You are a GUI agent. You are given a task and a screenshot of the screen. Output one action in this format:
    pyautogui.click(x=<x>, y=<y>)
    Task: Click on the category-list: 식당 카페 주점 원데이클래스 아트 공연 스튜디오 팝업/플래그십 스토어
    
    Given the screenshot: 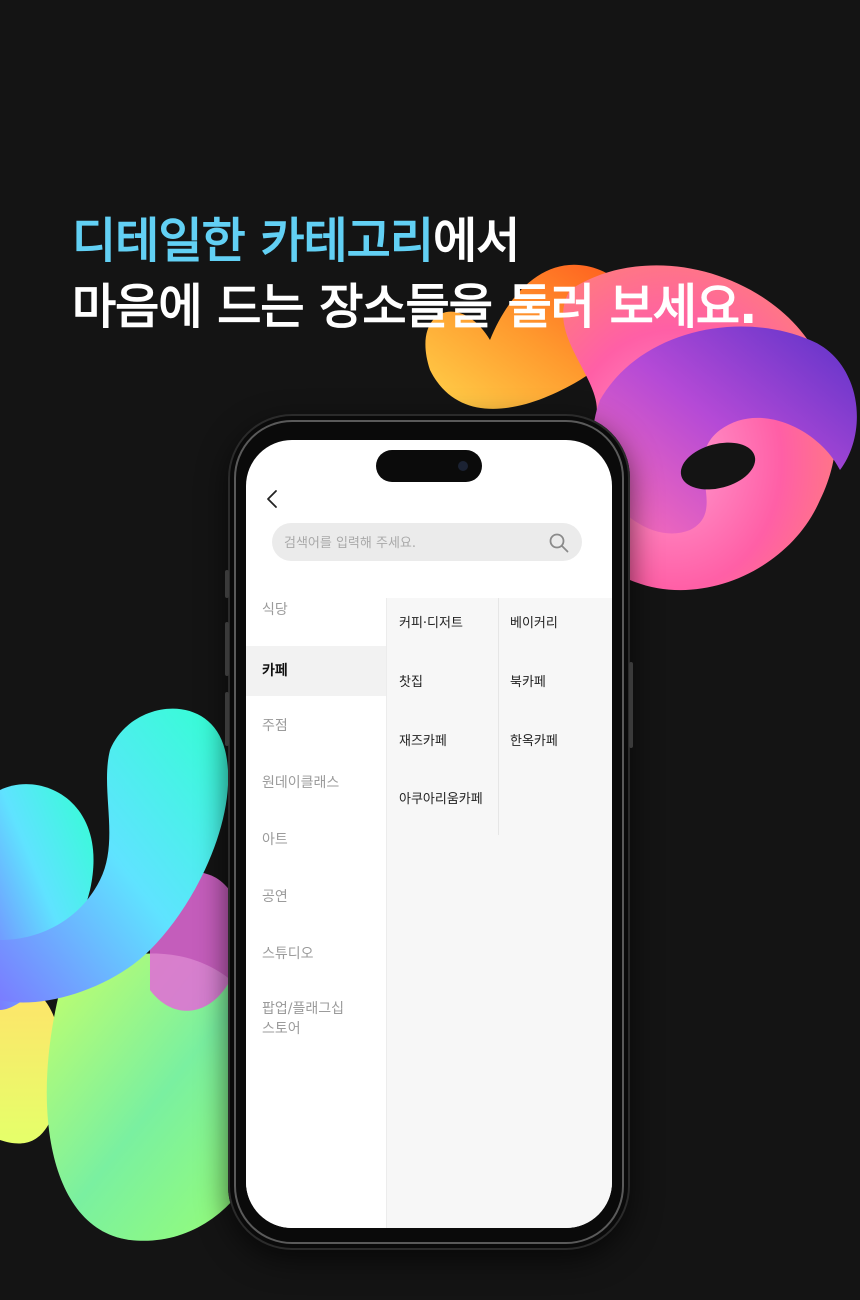 What is the action you would take?
    pyautogui.click(x=316, y=913)
    